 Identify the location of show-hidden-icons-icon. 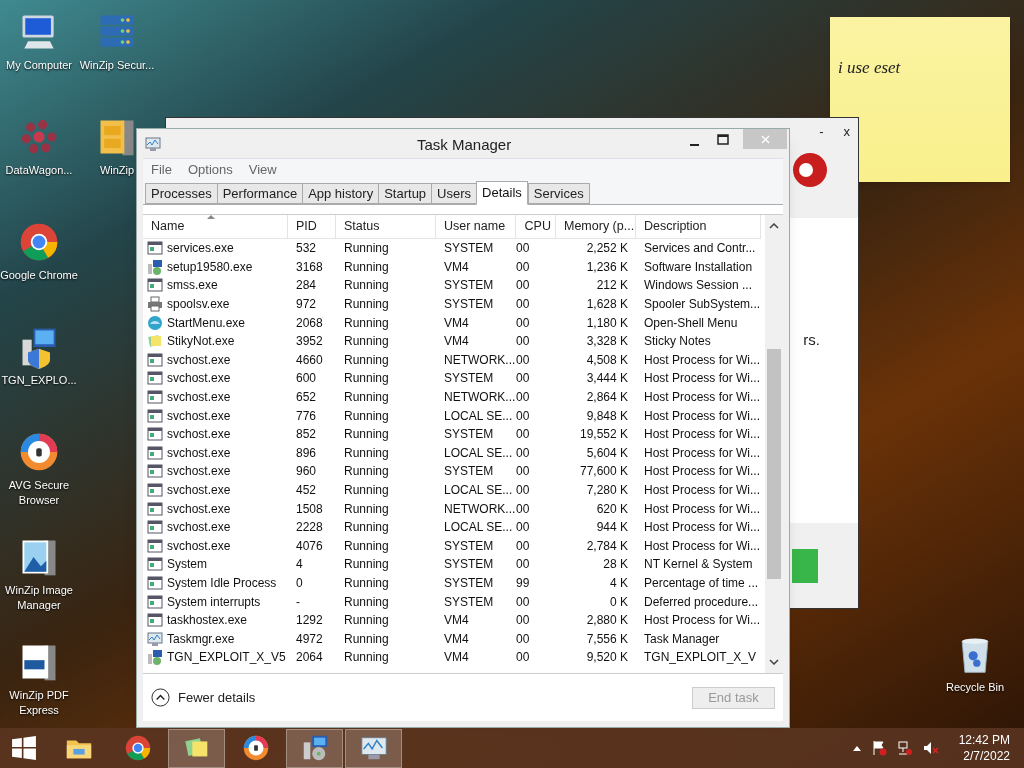
(856, 748).